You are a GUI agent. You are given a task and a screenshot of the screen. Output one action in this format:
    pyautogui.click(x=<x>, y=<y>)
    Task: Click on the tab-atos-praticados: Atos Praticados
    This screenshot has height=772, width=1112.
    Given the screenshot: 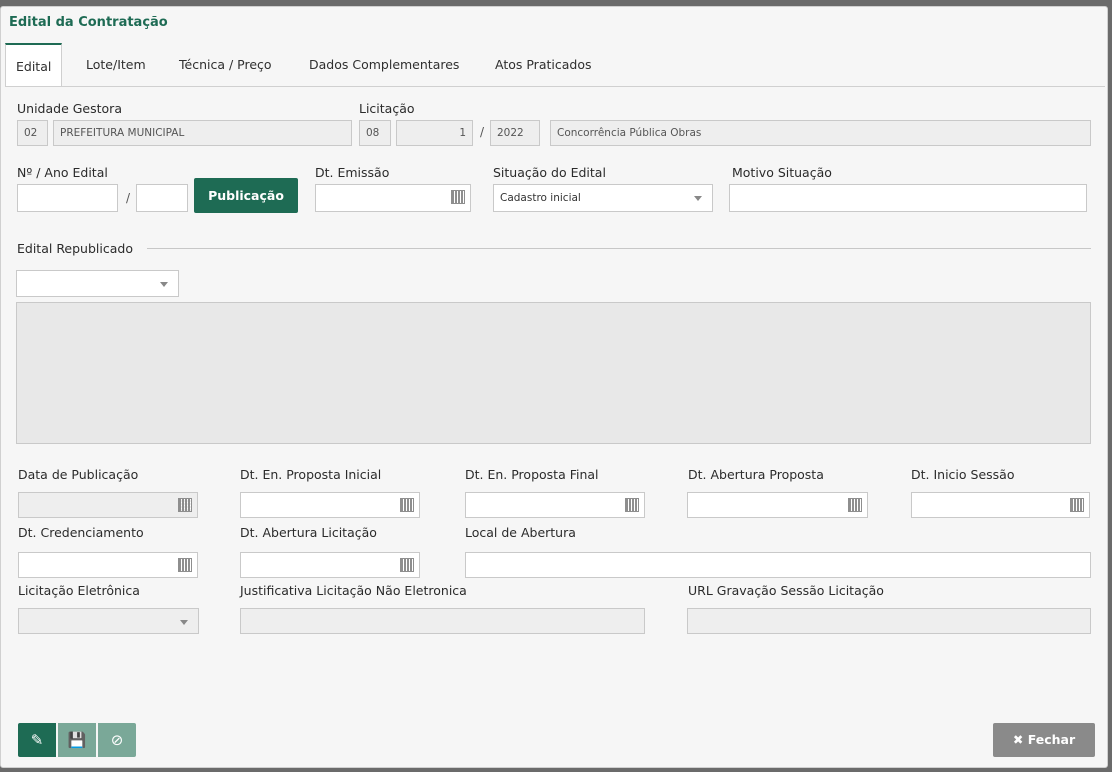 What is the action you would take?
    pyautogui.click(x=543, y=65)
    